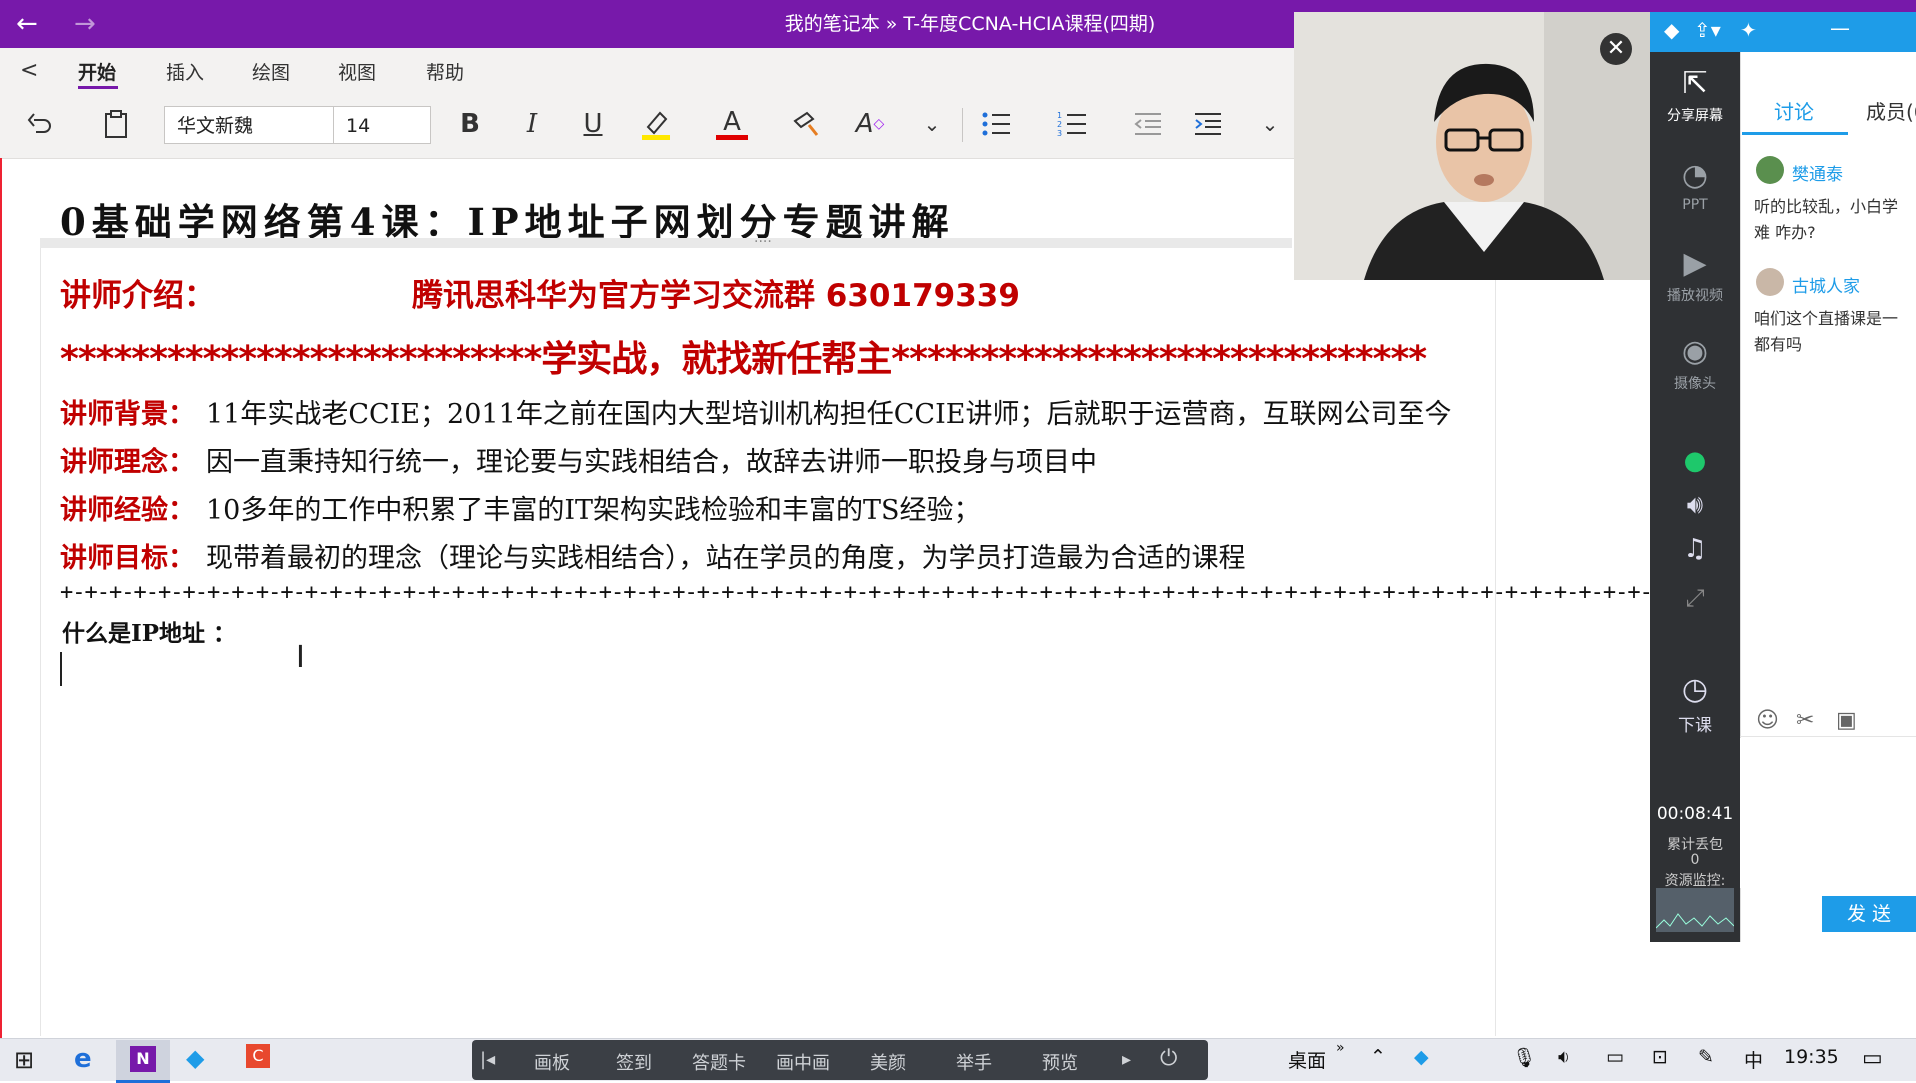 This screenshot has height=1083, width=1916. Describe the element at coordinates (763, 242) in the screenshot. I see `drag-handle-icon: ····` at that location.